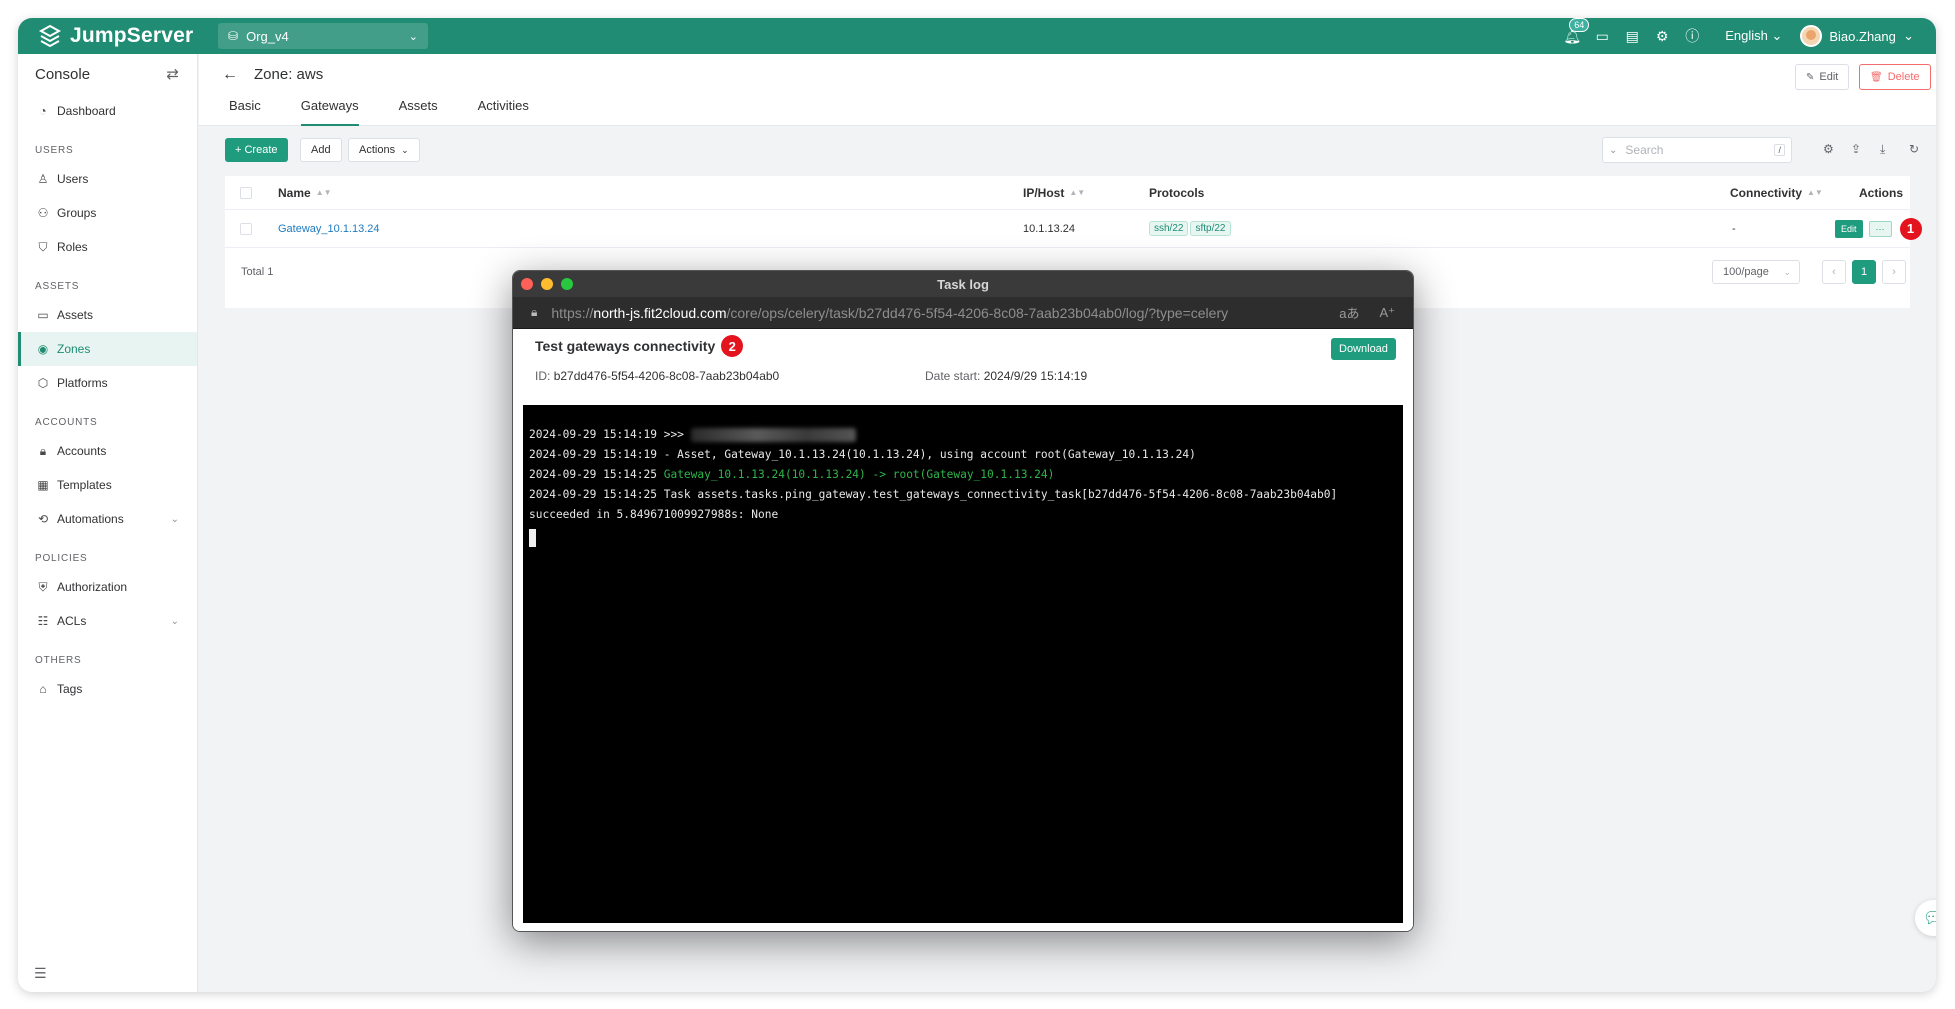 Image resolution: width=1955 pixels, height=1009 pixels. I want to click on top-bar-actions: 🔔︎ 64 ▭ ▤ ⚙ ⓘ English ⌄ Biao.Zhang ⌄, so click(1746, 36).